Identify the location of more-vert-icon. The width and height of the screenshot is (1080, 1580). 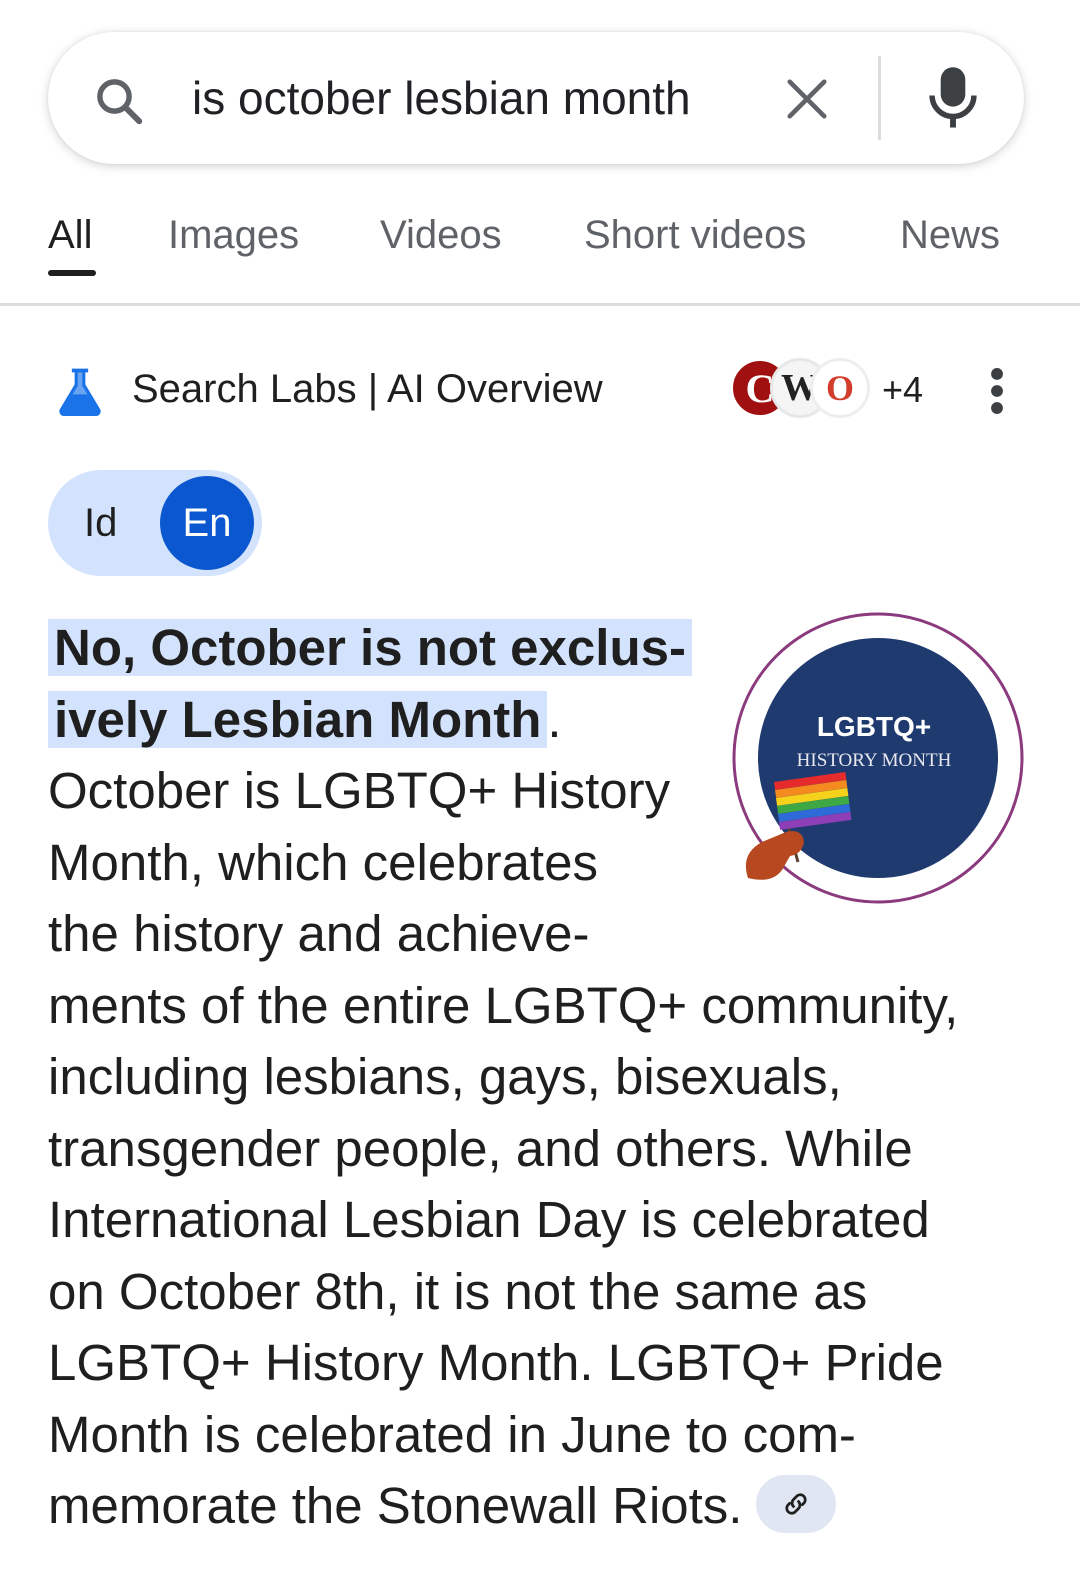
(997, 391).